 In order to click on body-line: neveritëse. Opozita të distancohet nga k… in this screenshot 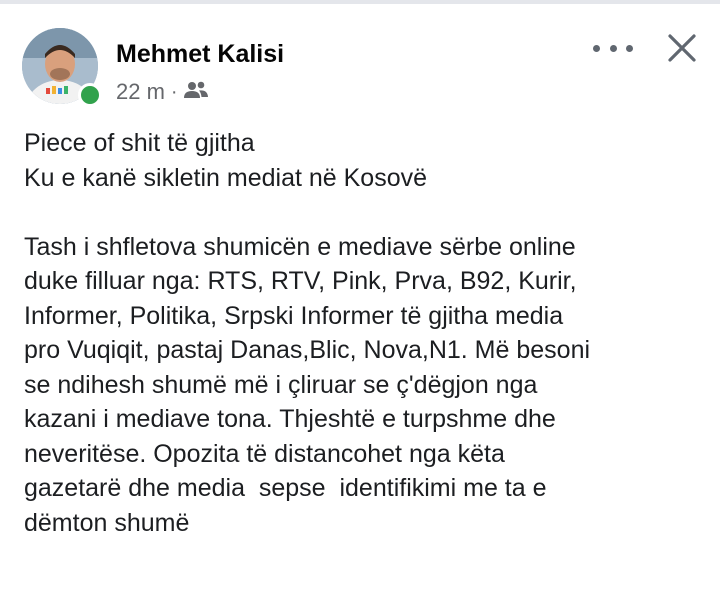, I will do `click(264, 453)`.